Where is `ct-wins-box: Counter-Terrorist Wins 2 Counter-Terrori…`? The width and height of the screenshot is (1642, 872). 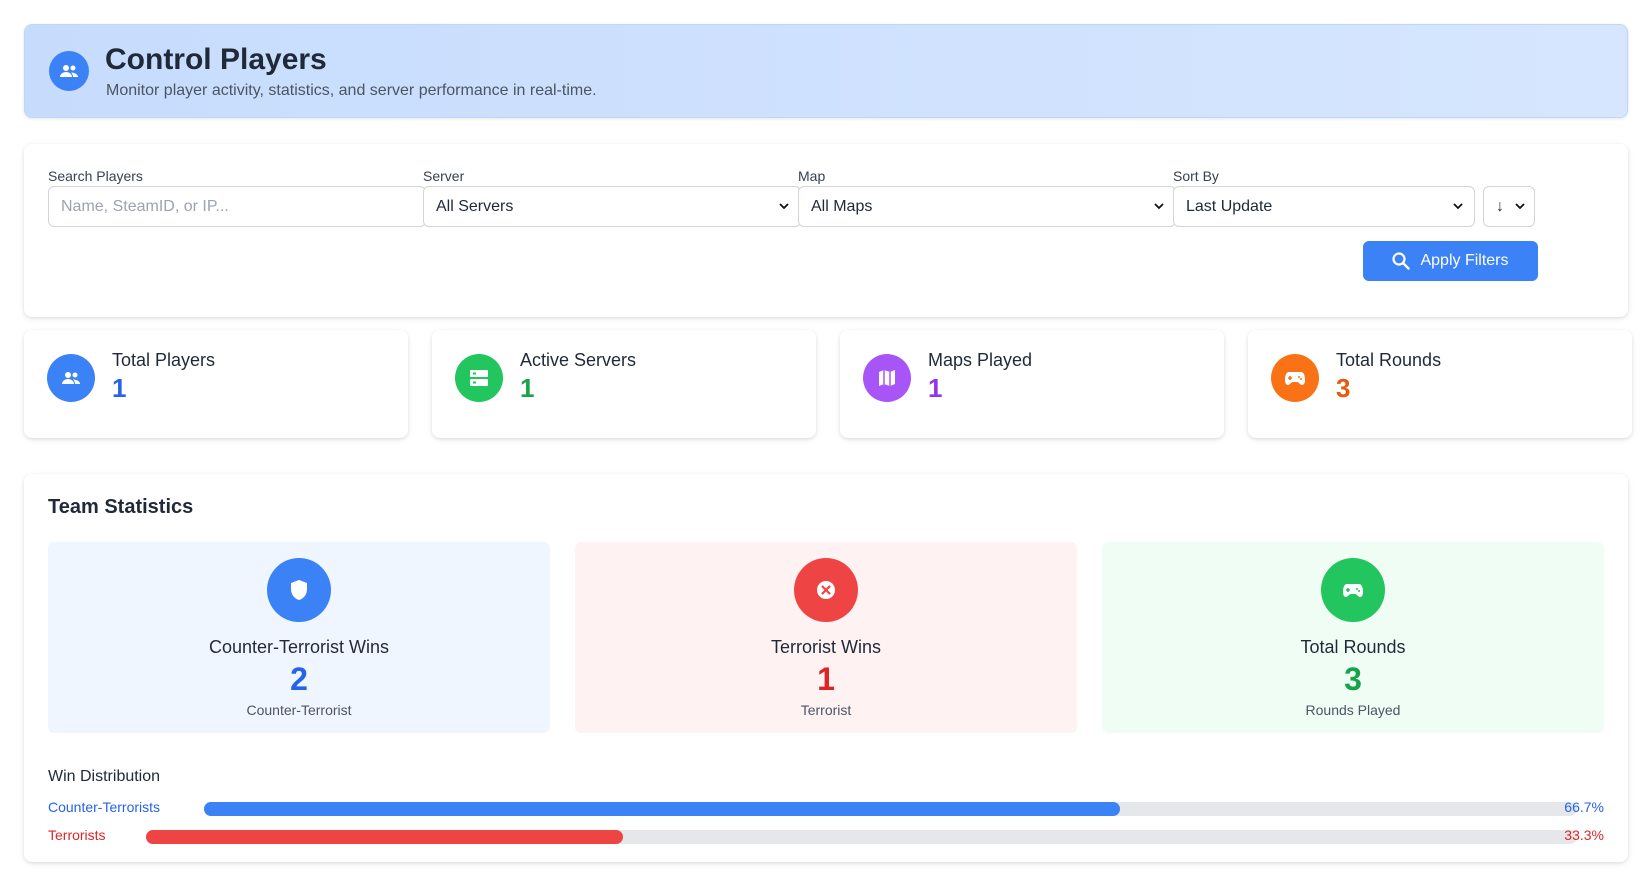
ct-wins-box: Counter-Terrorist Wins 2 Counter-Terrori… is located at coordinates (299, 637).